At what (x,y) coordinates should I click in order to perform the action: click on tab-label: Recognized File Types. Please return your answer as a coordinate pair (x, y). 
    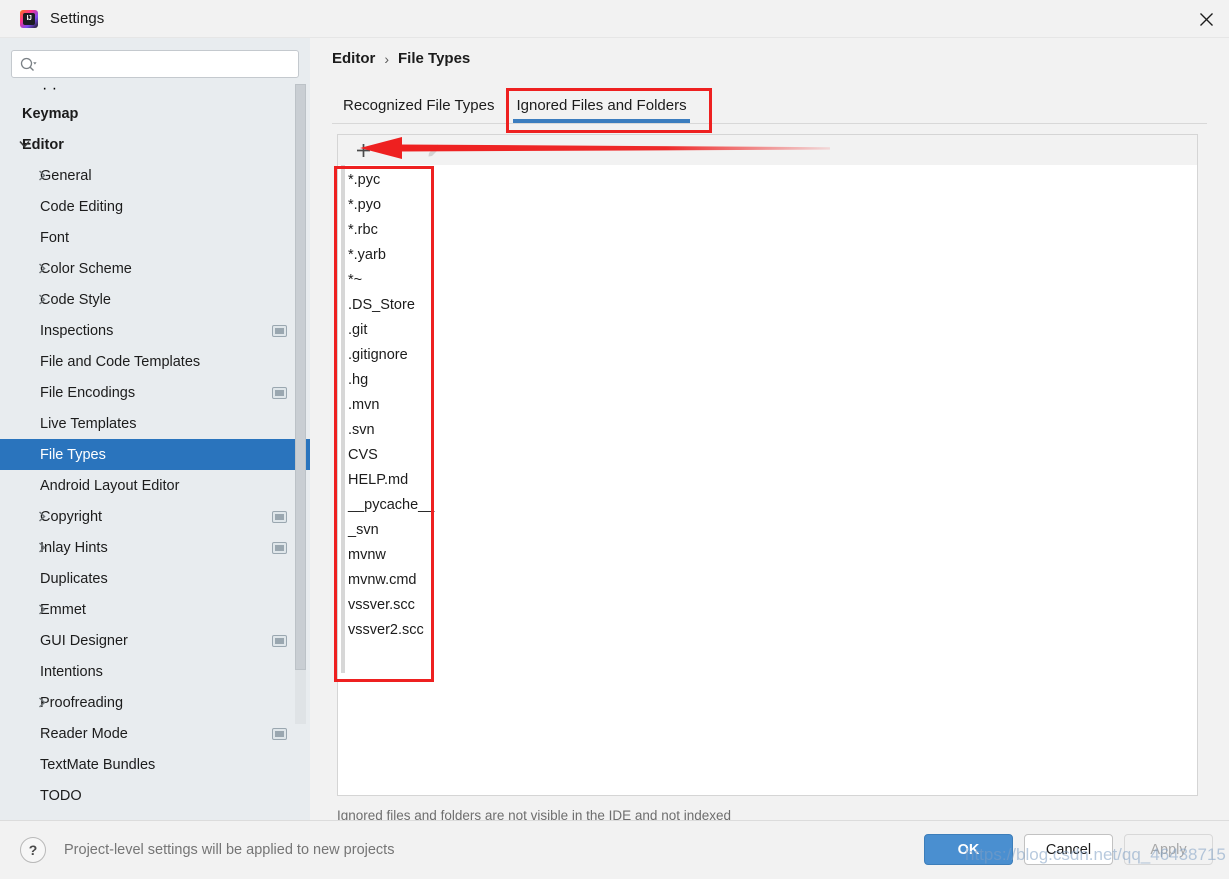
    Looking at the image, I should click on (419, 105).